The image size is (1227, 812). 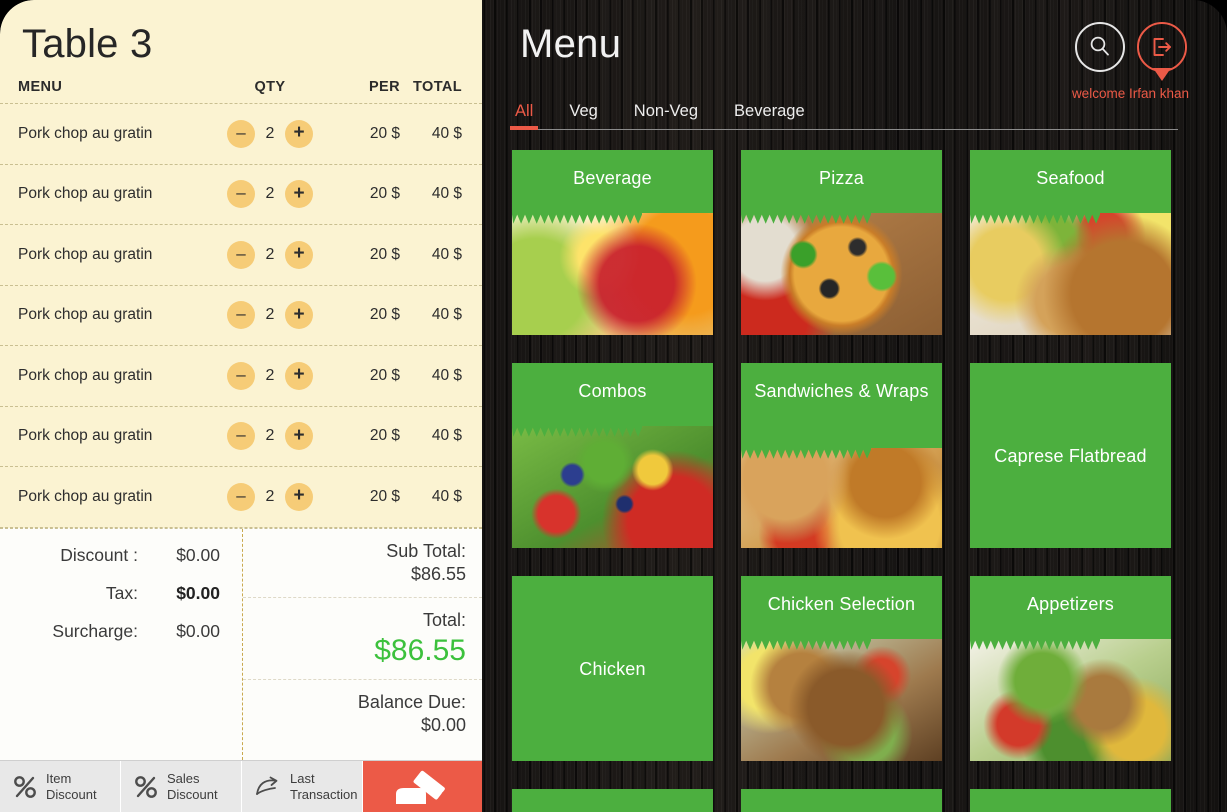 What do you see at coordinates (323, 786) in the screenshot?
I see `toolbar-button-label: Last Transaction` at bounding box center [323, 786].